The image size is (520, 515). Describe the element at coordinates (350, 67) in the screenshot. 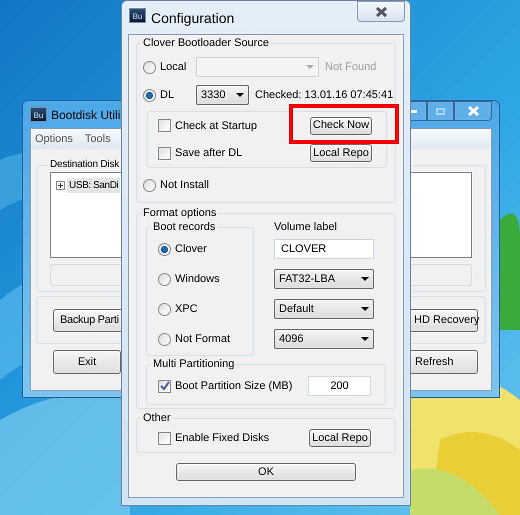

I see `status-text: Not Found` at that location.